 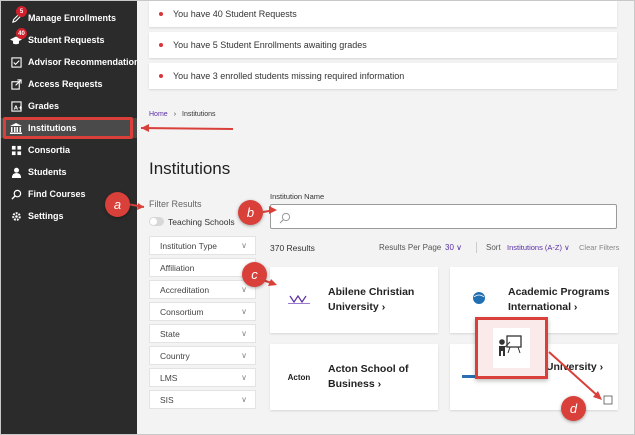 I want to click on institution-name: Acton School of Business ›, so click(x=368, y=376).